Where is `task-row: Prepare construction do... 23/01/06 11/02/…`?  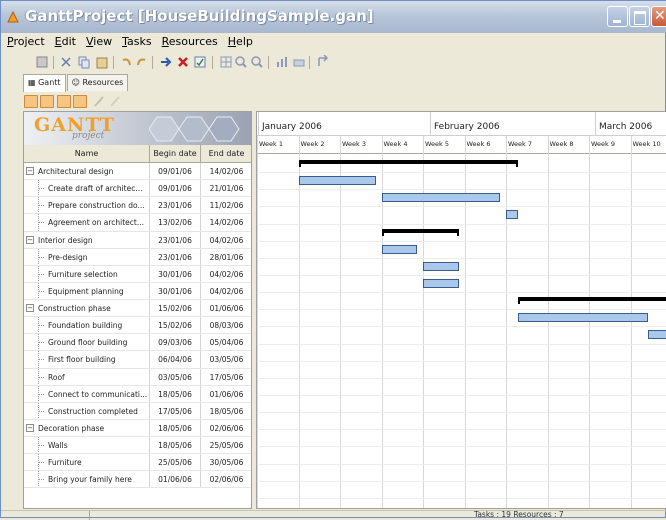
task-row: Prepare construction do... 23/01/06 11/02/… is located at coordinates (137, 206).